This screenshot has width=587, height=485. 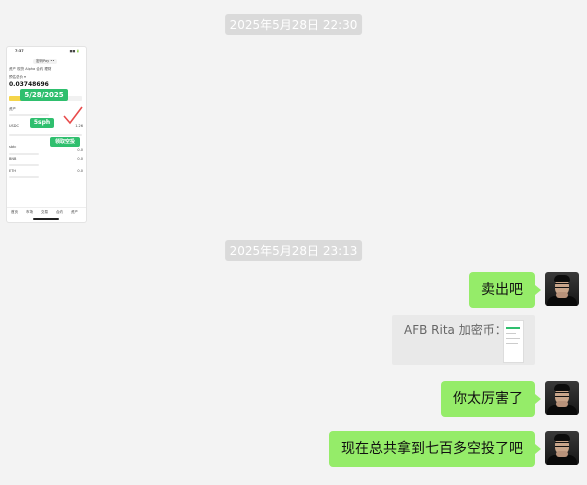 I want to click on status-icons: ■■ 🔋, so click(x=74, y=51).